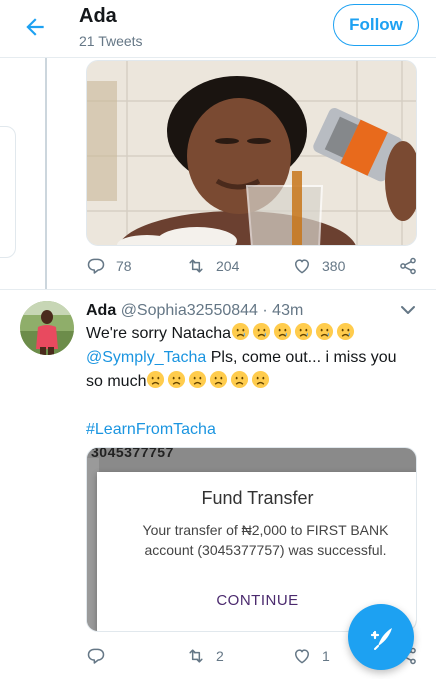 The width and height of the screenshot is (436, 679). I want to click on follow-button: Follow, so click(376, 25).